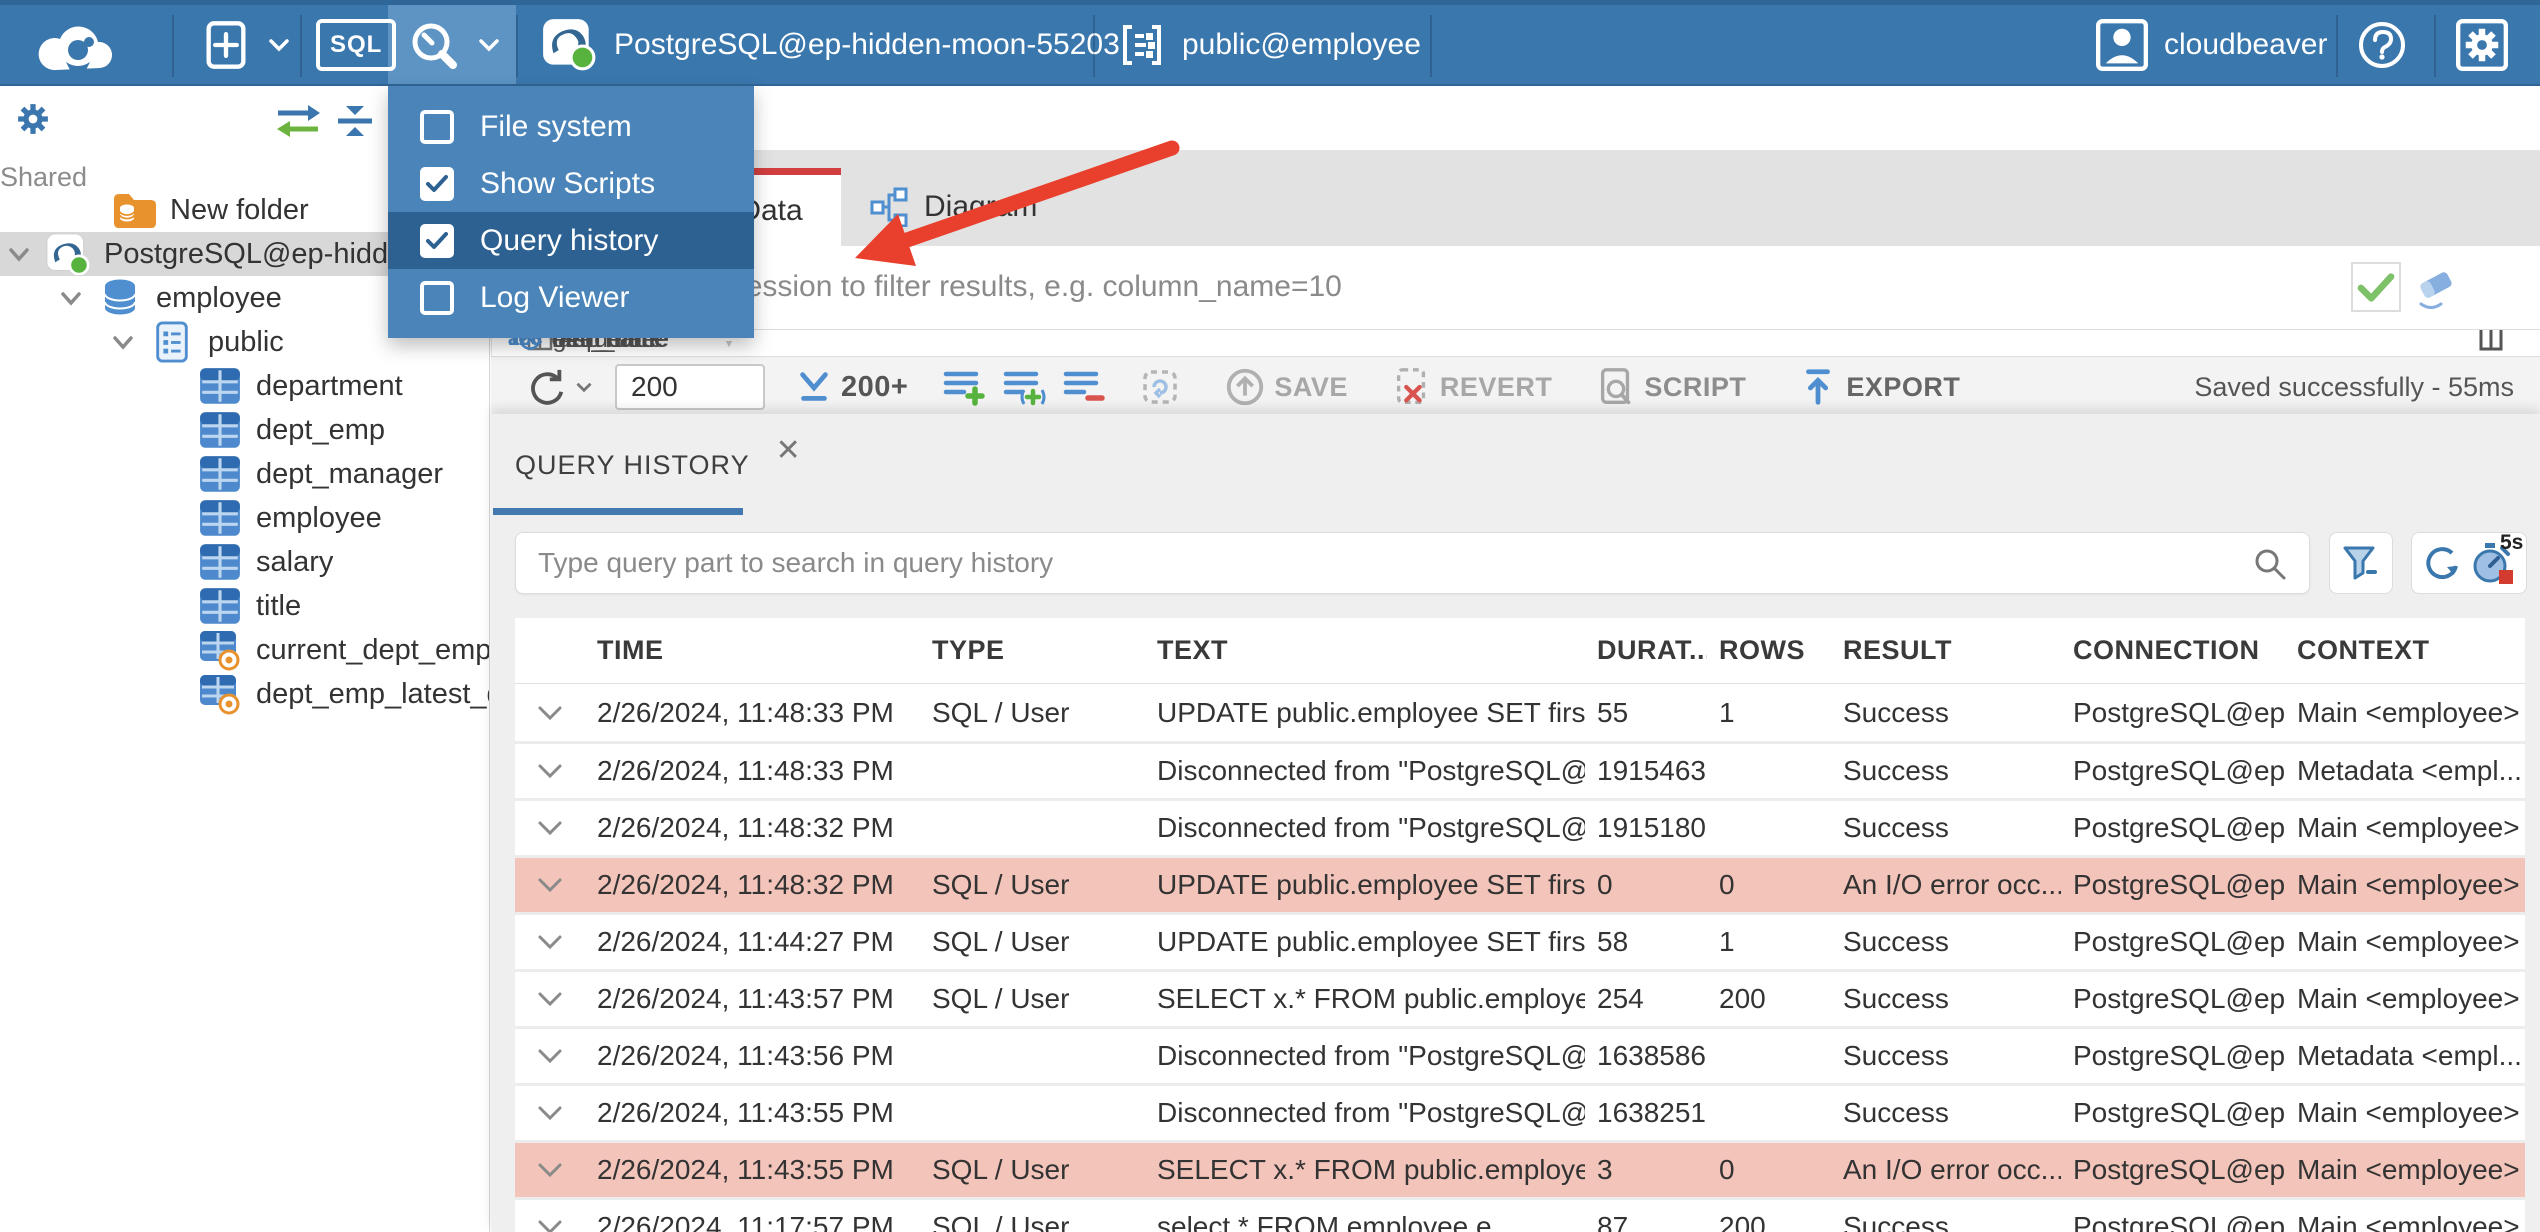  I want to click on tools-menu-button, so click(453, 44).